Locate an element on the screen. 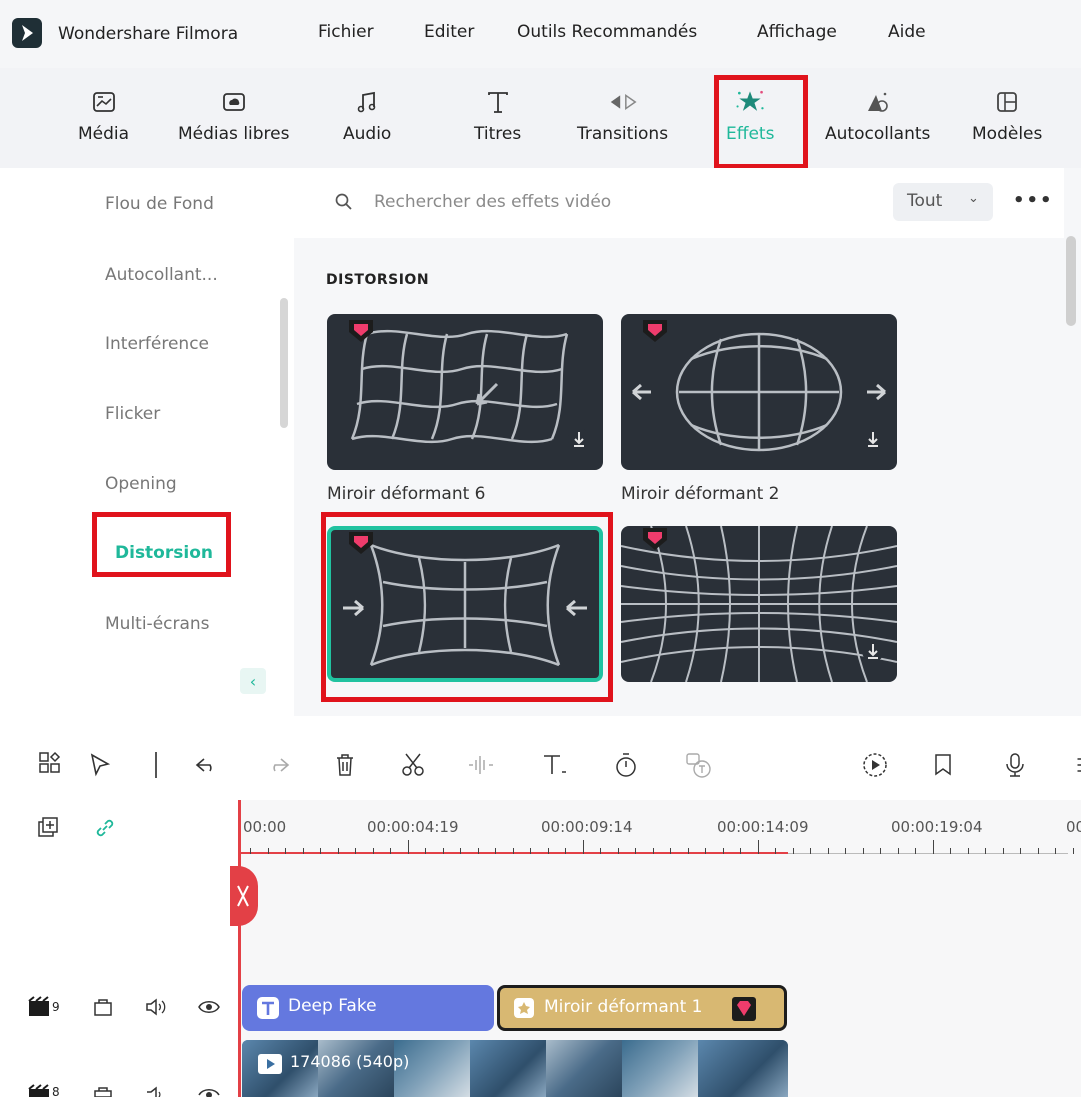 This screenshot has height=1097, width=1081. text-t-icon is located at coordinates (498, 102).